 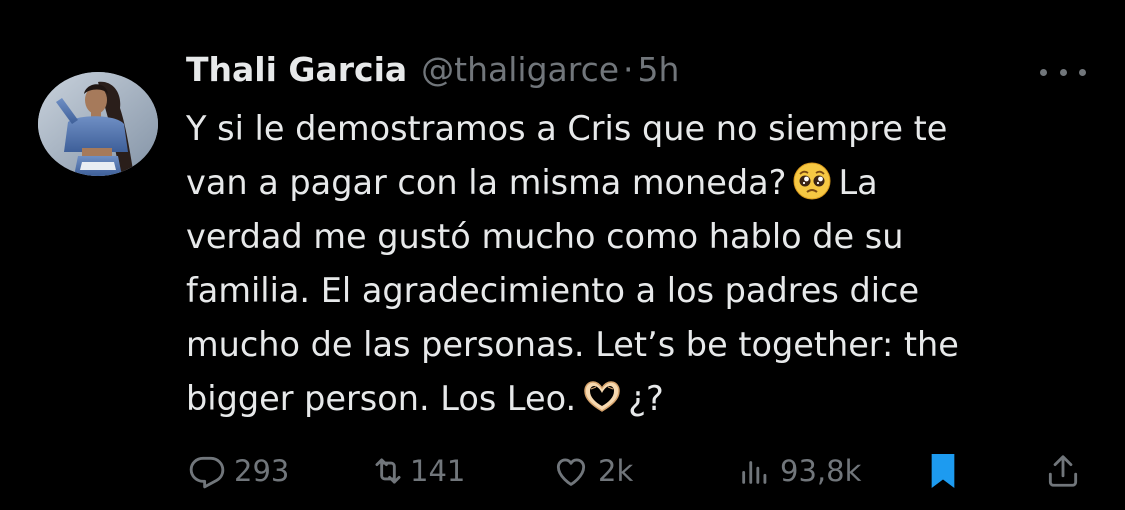 I want to click on views-button: 93,8k, so click(x=799, y=471).